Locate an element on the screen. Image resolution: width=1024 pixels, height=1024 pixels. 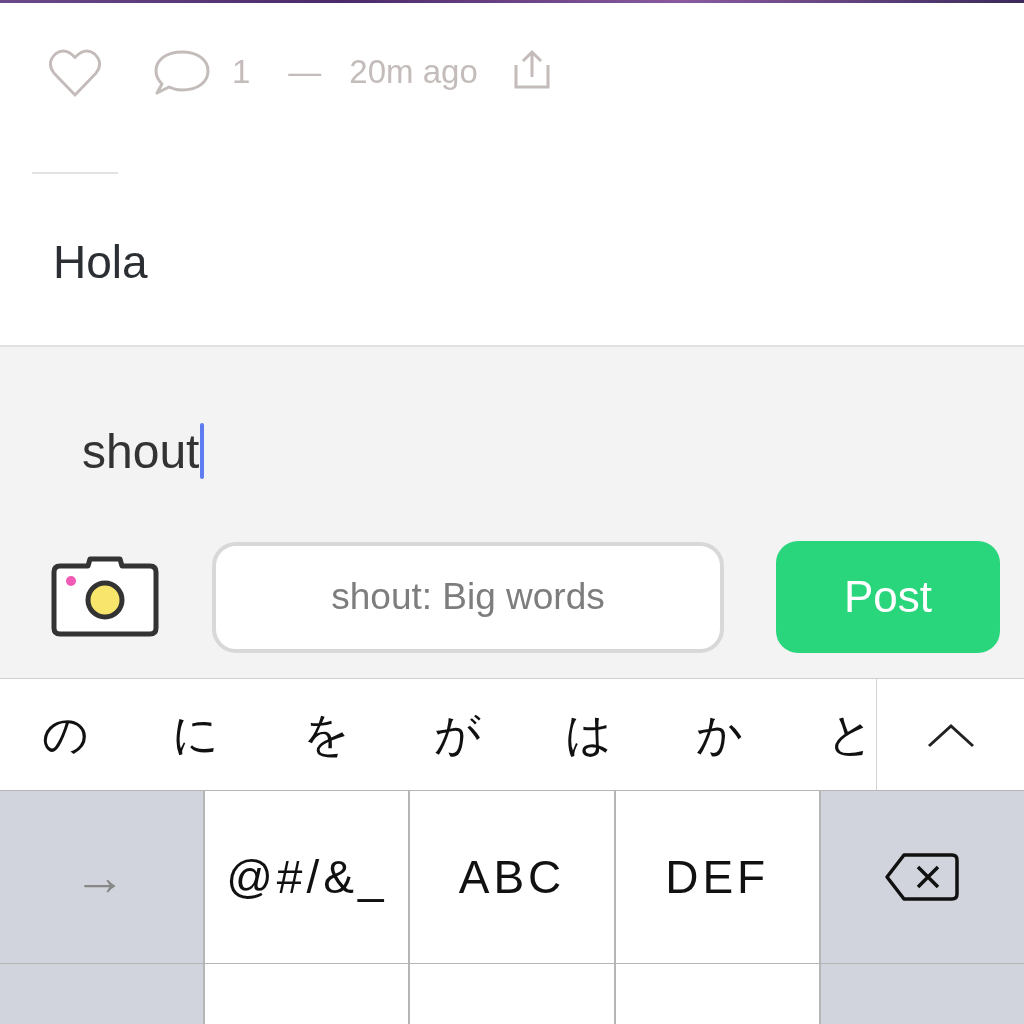
delete-key is located at coordinates (922, 877).